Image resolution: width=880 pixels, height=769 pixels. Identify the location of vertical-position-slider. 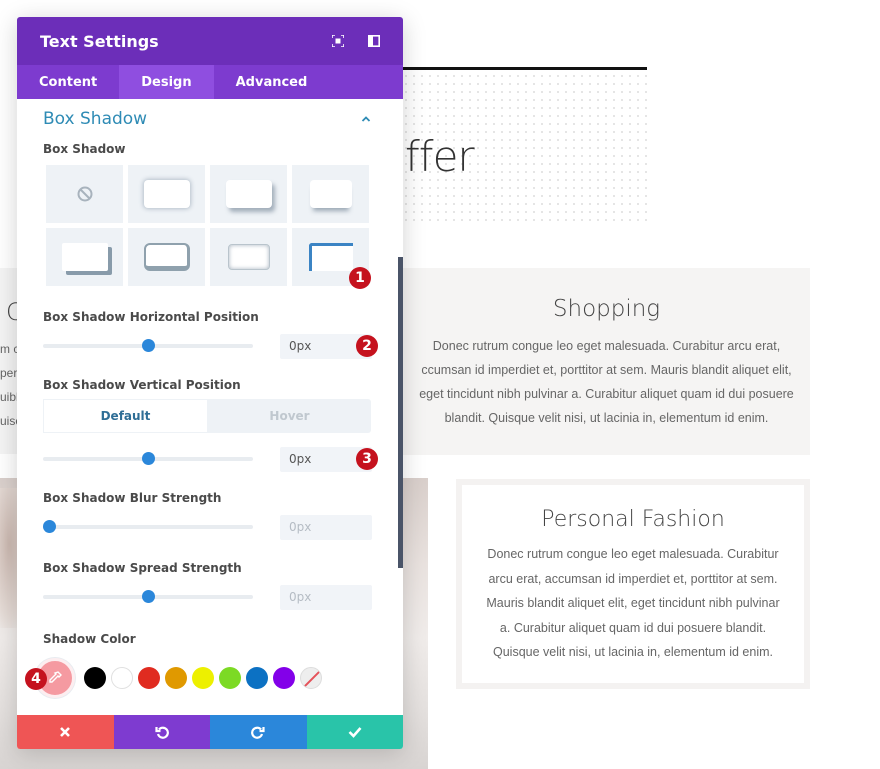
(148, 458).